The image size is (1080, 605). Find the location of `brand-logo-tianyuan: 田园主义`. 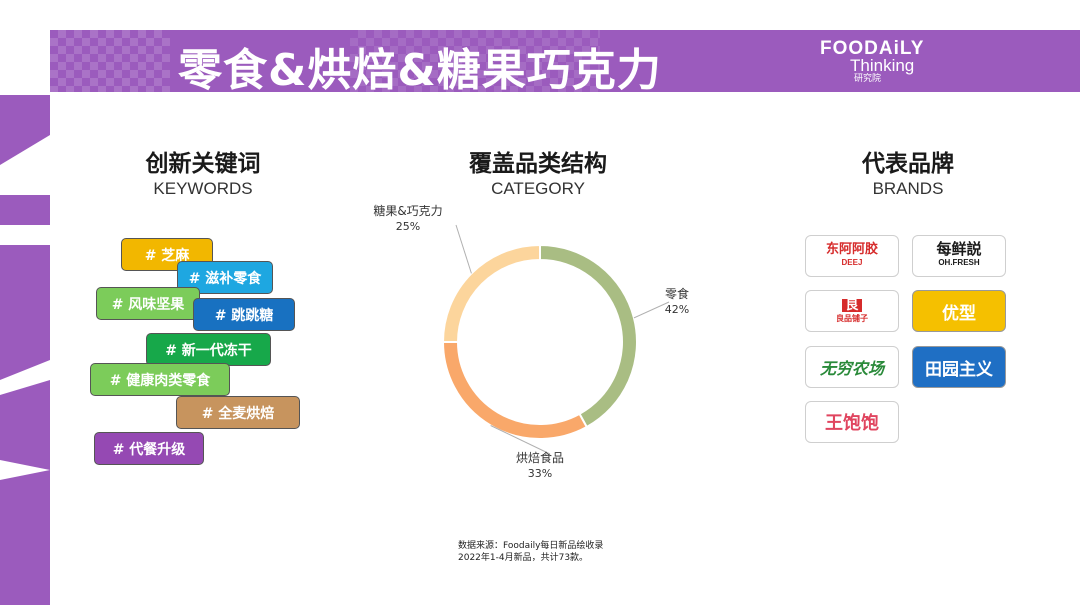

brand-logo-tianyuan: 田园主义 is located at coordinates (959, 367).